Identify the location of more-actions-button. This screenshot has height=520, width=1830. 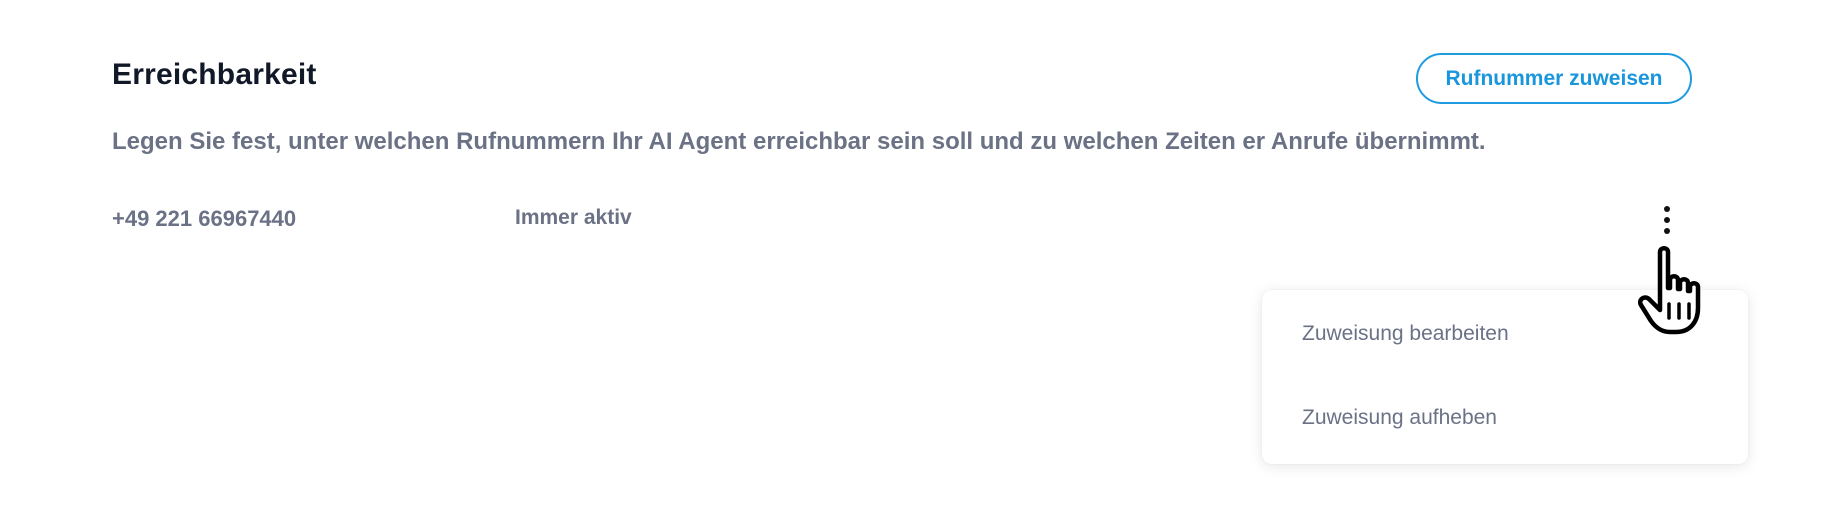
(1667, 220).